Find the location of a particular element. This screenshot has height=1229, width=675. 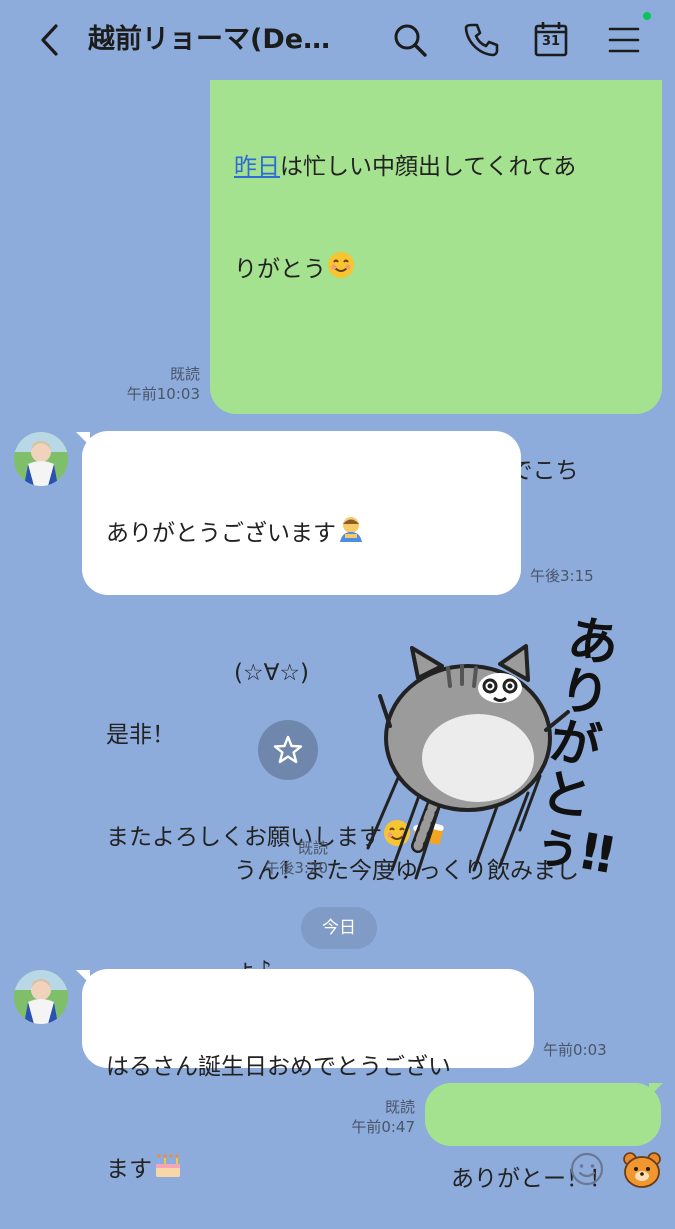

person-bowing-emoji-icon is located at coordinates (351, 534).